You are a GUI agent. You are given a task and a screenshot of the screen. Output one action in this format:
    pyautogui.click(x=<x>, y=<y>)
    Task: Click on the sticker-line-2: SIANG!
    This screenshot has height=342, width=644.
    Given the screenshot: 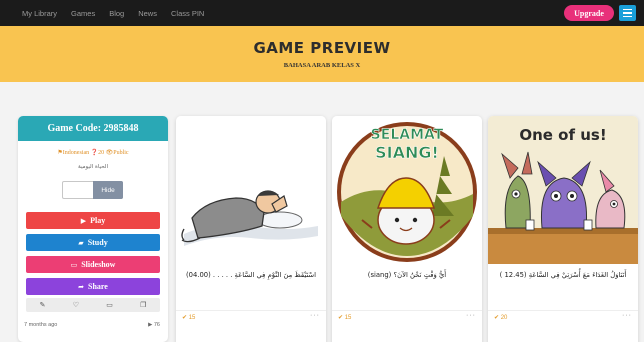 What is the action you would take?
    pyautogui.click(x=407, y=152)
    